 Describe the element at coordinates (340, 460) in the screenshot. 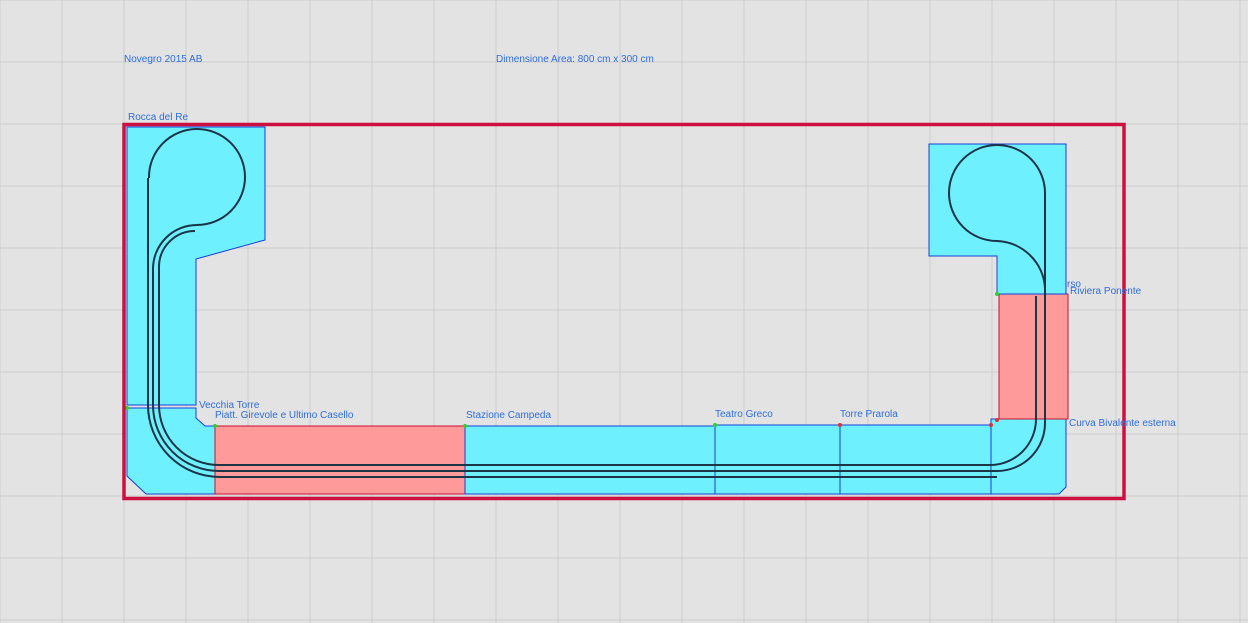

I see `module-piatt-girevole` at that location.